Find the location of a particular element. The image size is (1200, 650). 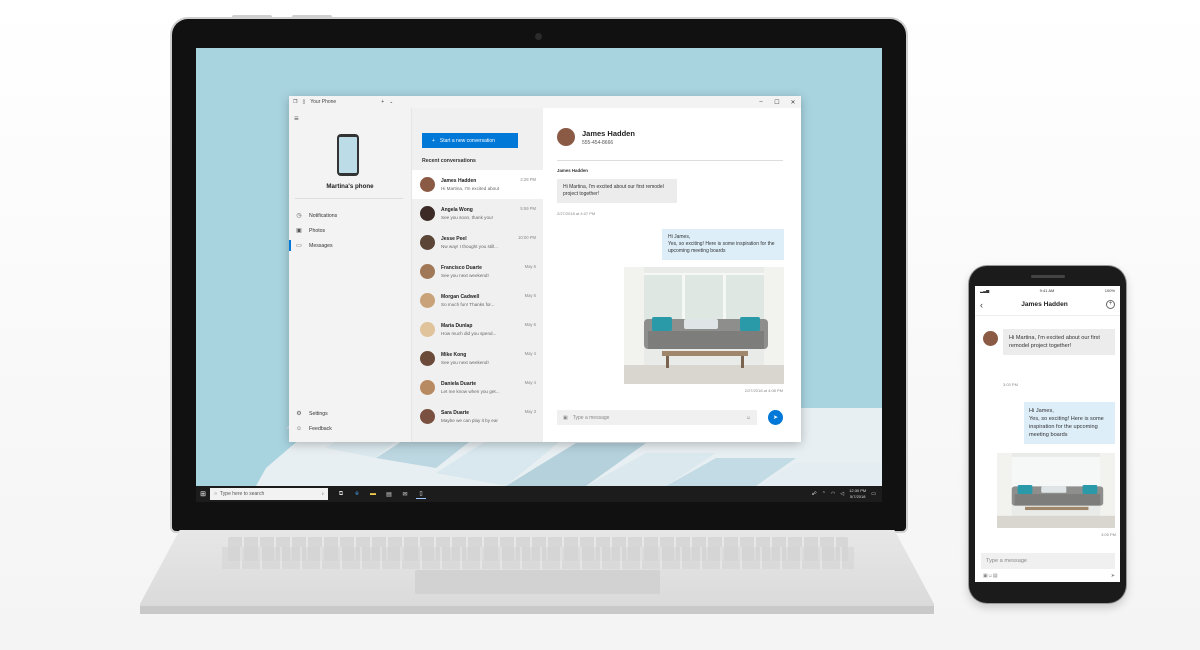

back-arrow-icon: ‹ is located at coordinates (981, 305).